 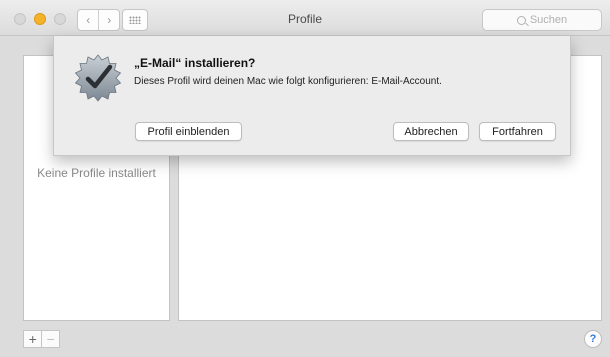 I want to click on add-remove-group: + −, so click(x=41, y=339).